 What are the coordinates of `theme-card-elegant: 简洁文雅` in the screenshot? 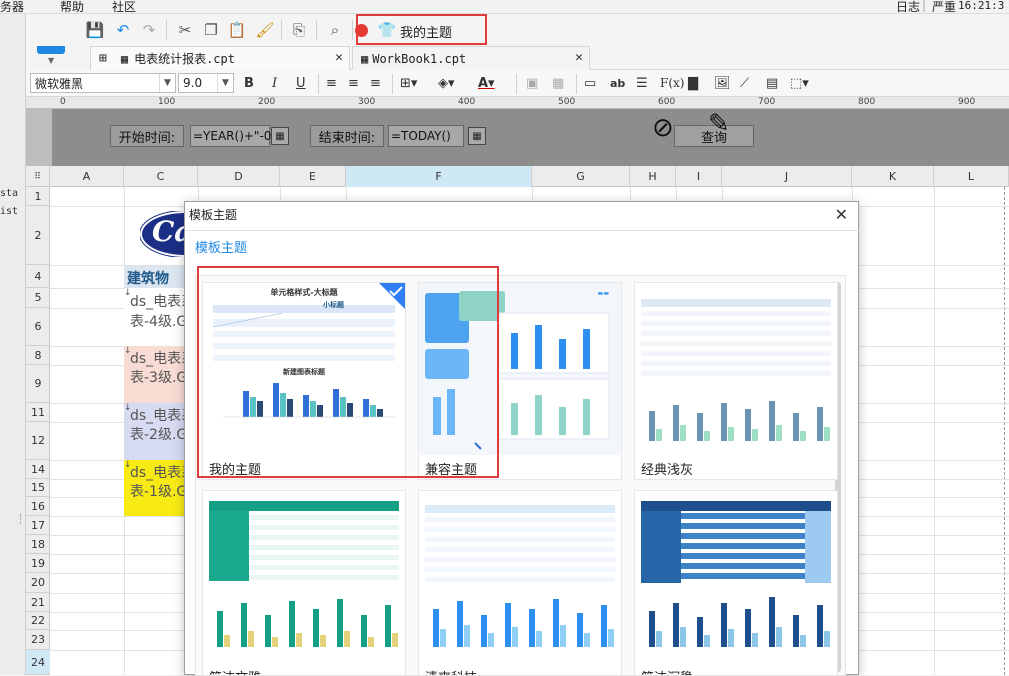 It's located at (304, 582).